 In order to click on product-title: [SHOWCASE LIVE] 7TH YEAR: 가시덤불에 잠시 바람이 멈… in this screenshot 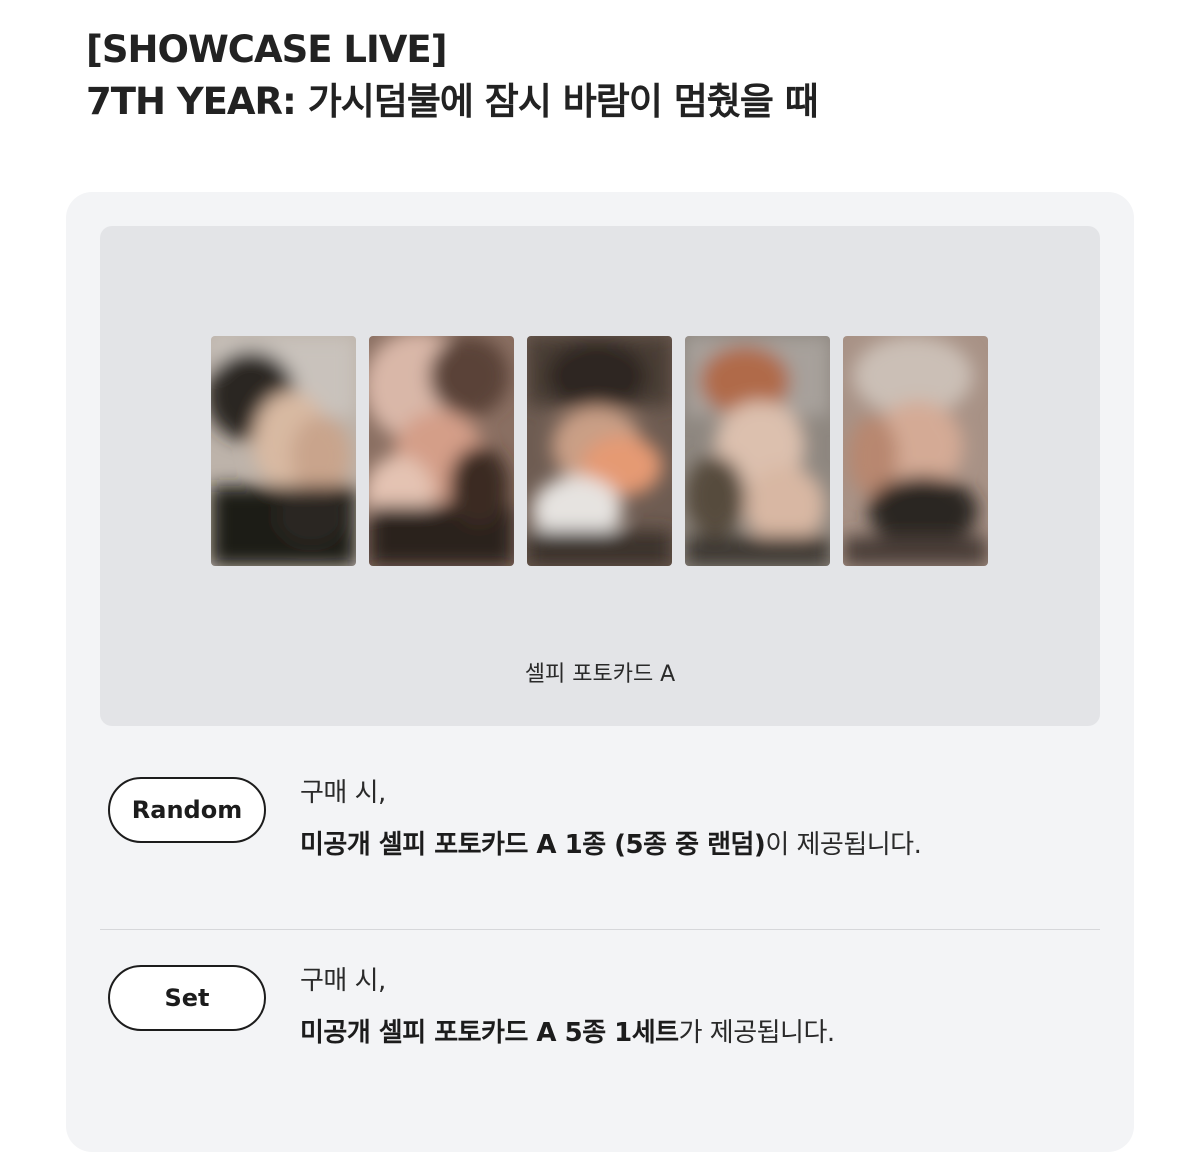, I will do `click(452, 76)`.